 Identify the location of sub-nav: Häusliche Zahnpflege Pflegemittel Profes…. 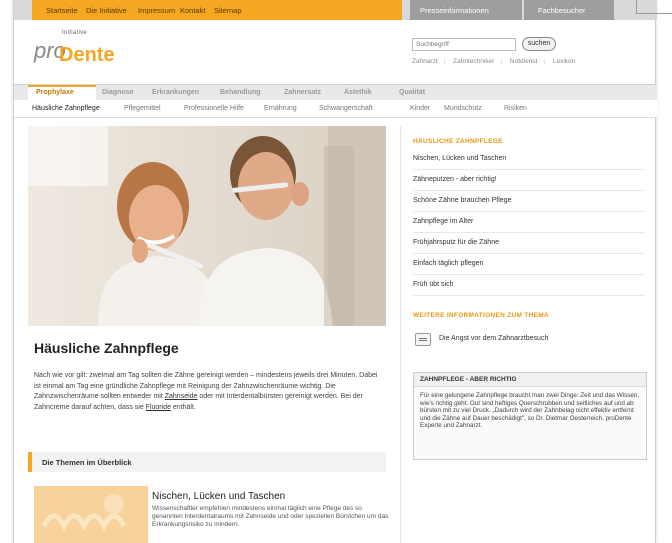
(335, 109).